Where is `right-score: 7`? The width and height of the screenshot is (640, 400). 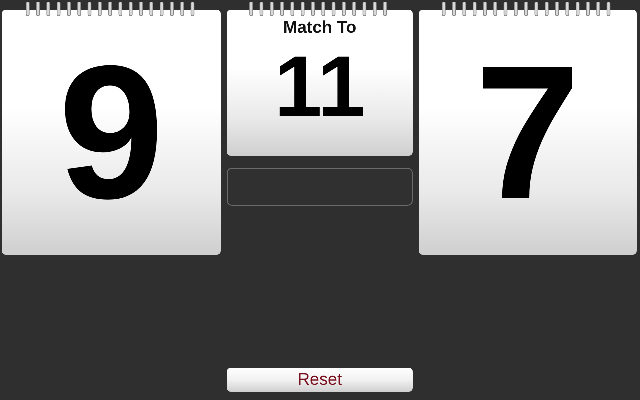
right-score: 7 is located at coordinates (528, 133).